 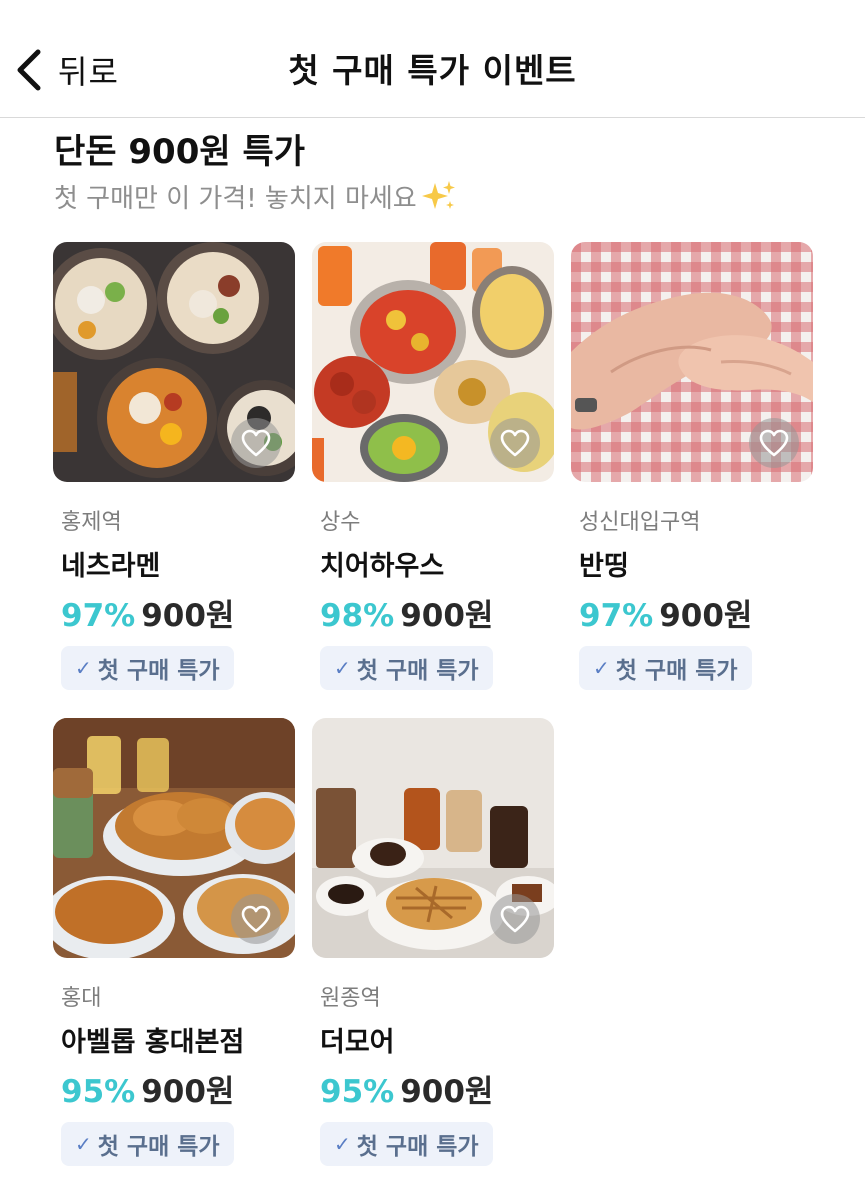 I want to click on product-name: 반띵, so click(x=604, y=566).